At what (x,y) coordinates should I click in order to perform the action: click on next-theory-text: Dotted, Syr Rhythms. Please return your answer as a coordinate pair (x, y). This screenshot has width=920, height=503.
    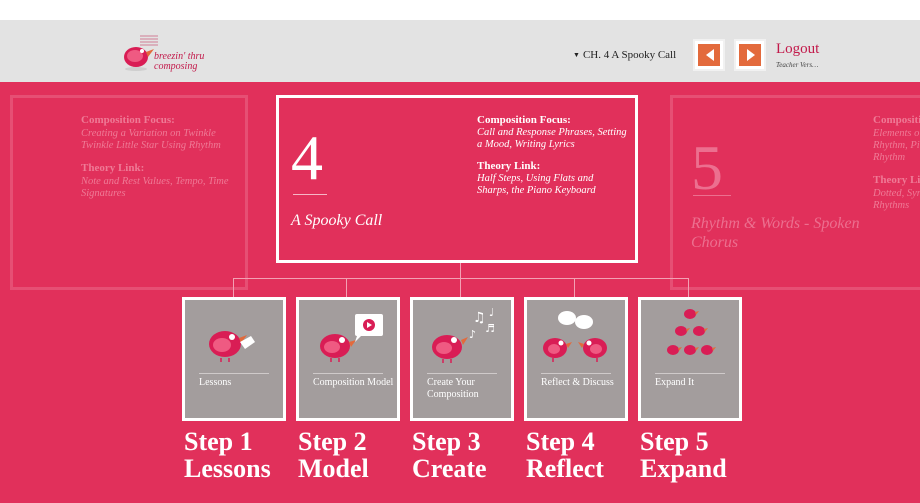
    Looking at the image, I should click on (896, 199).